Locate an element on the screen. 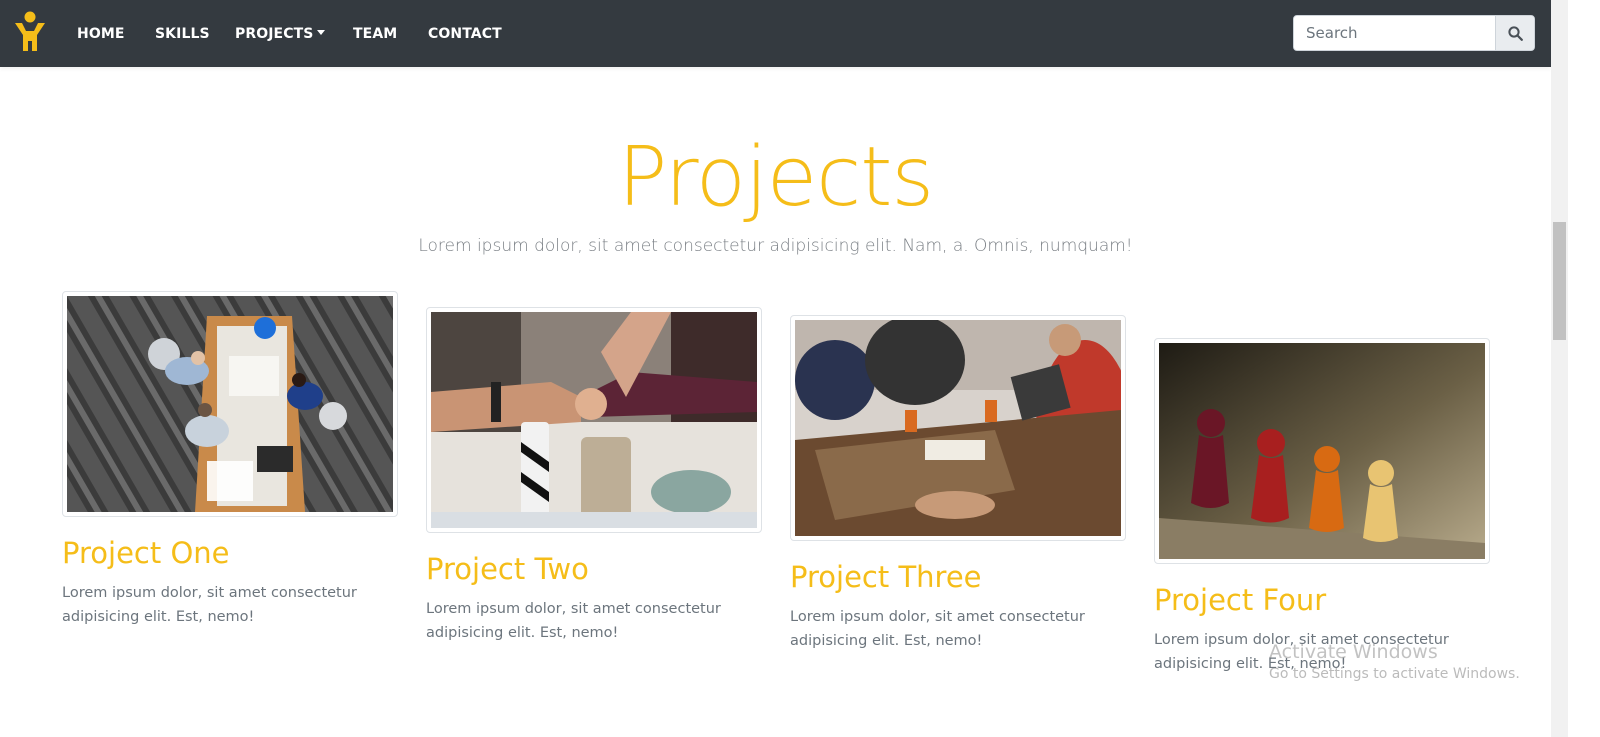 This screenshot has width=1600, height=737. wooden-pawns-photo is located at coordinates (1322, 451).